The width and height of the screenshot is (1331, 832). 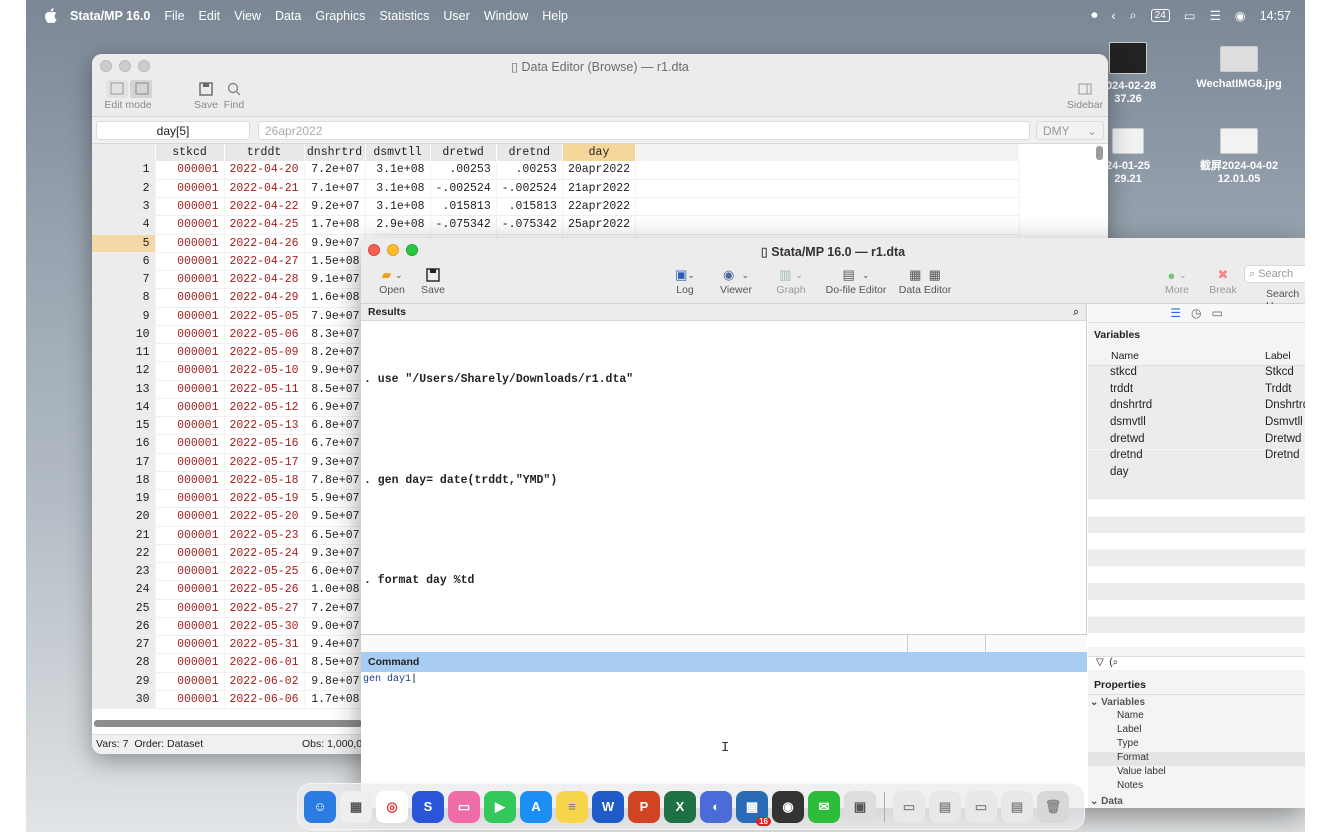 What do you see at coordinates (392, 281) in the screenshot?
I see `open-button: ▰ ⌄ Open` at bounding box center [392, 281].